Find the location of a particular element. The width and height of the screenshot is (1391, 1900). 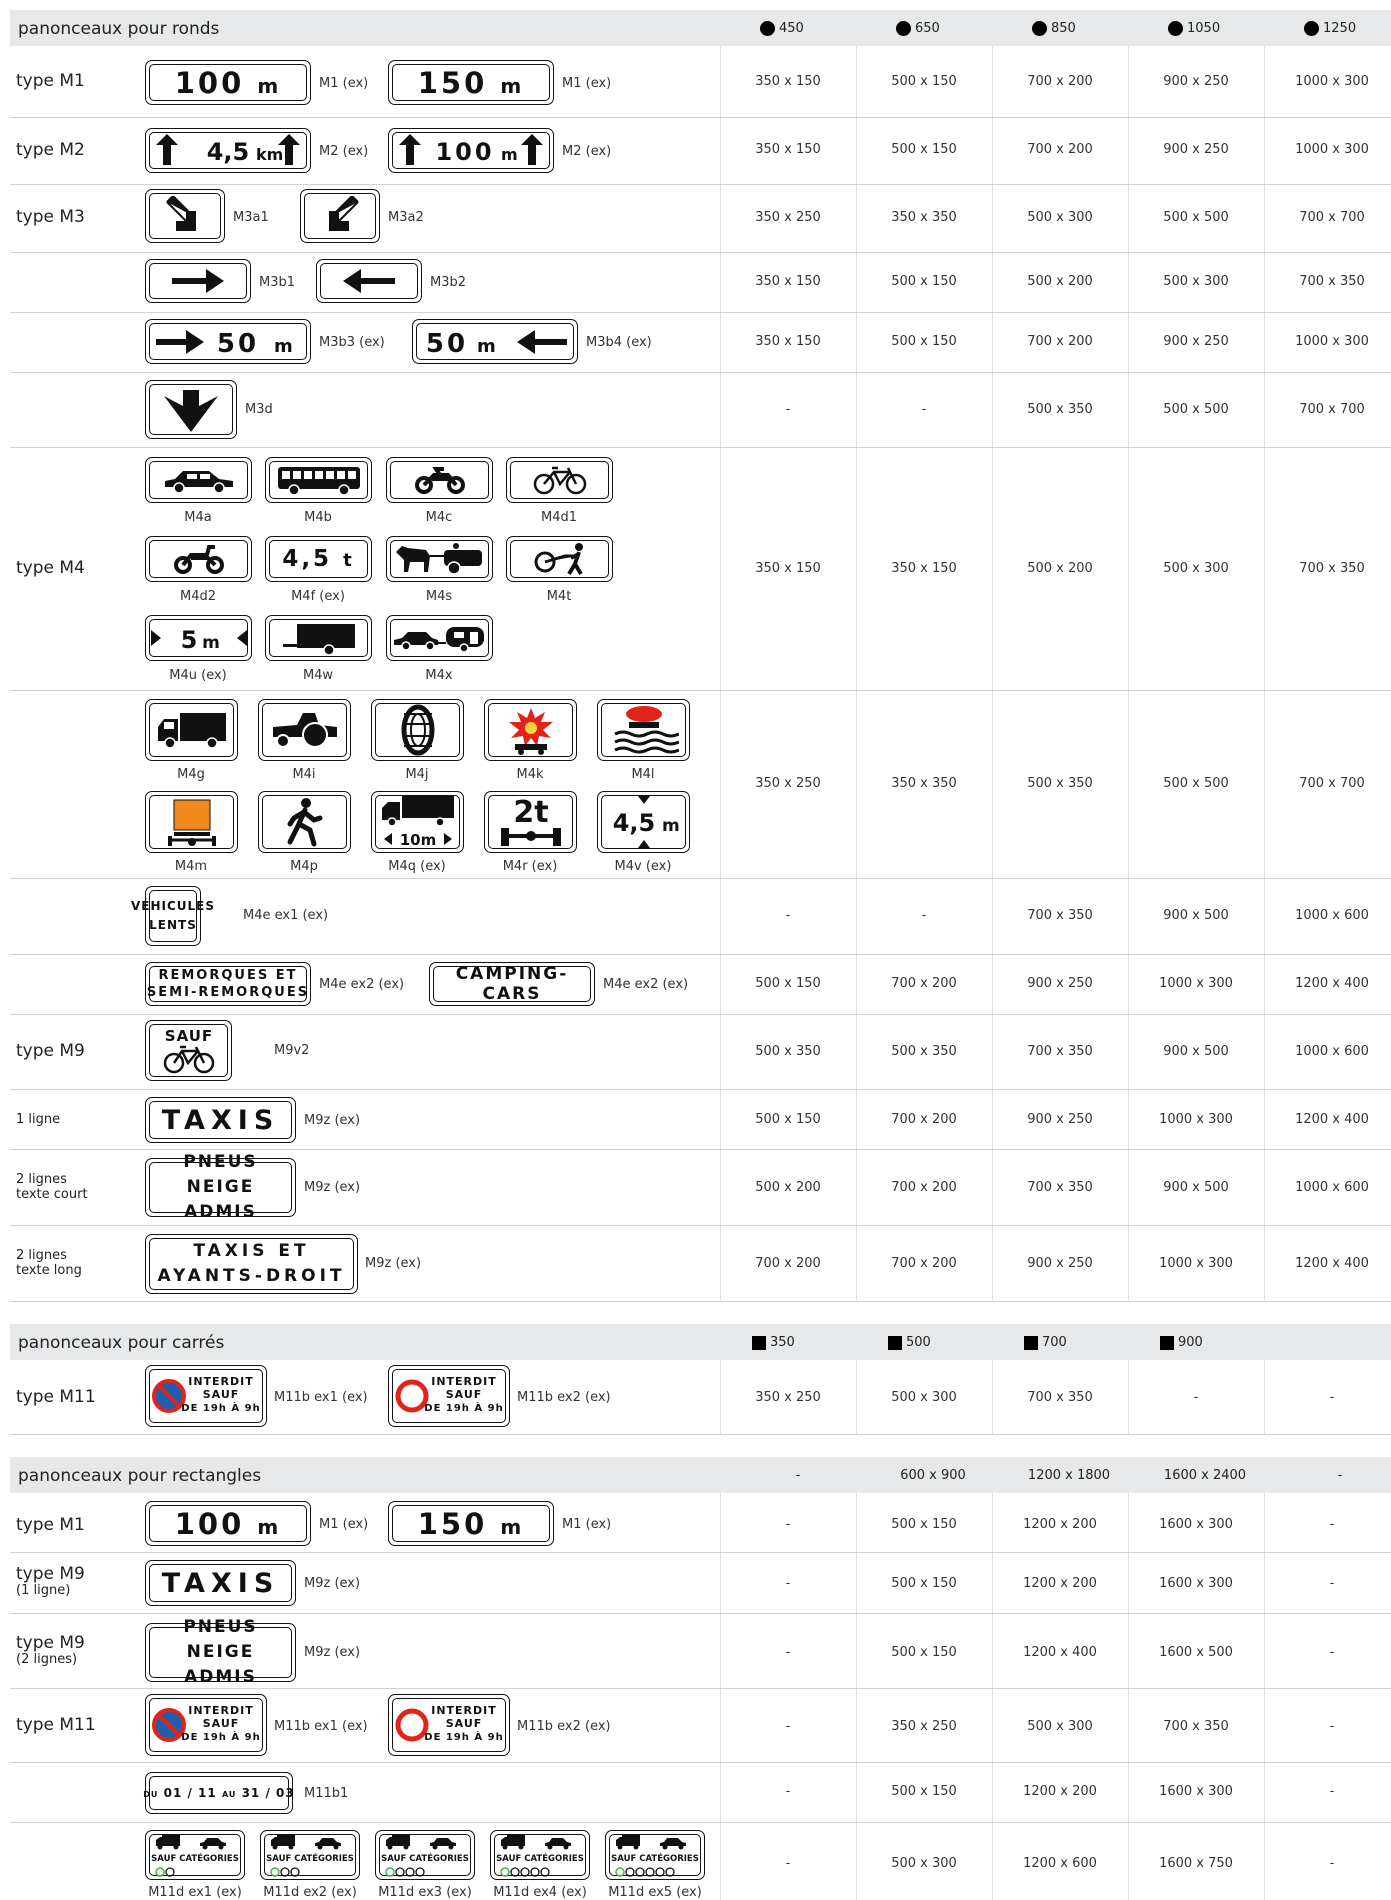

no-parking-icon: INTERDIT SAUF DE 19h À 9h is located at coordinates (206, 1394).